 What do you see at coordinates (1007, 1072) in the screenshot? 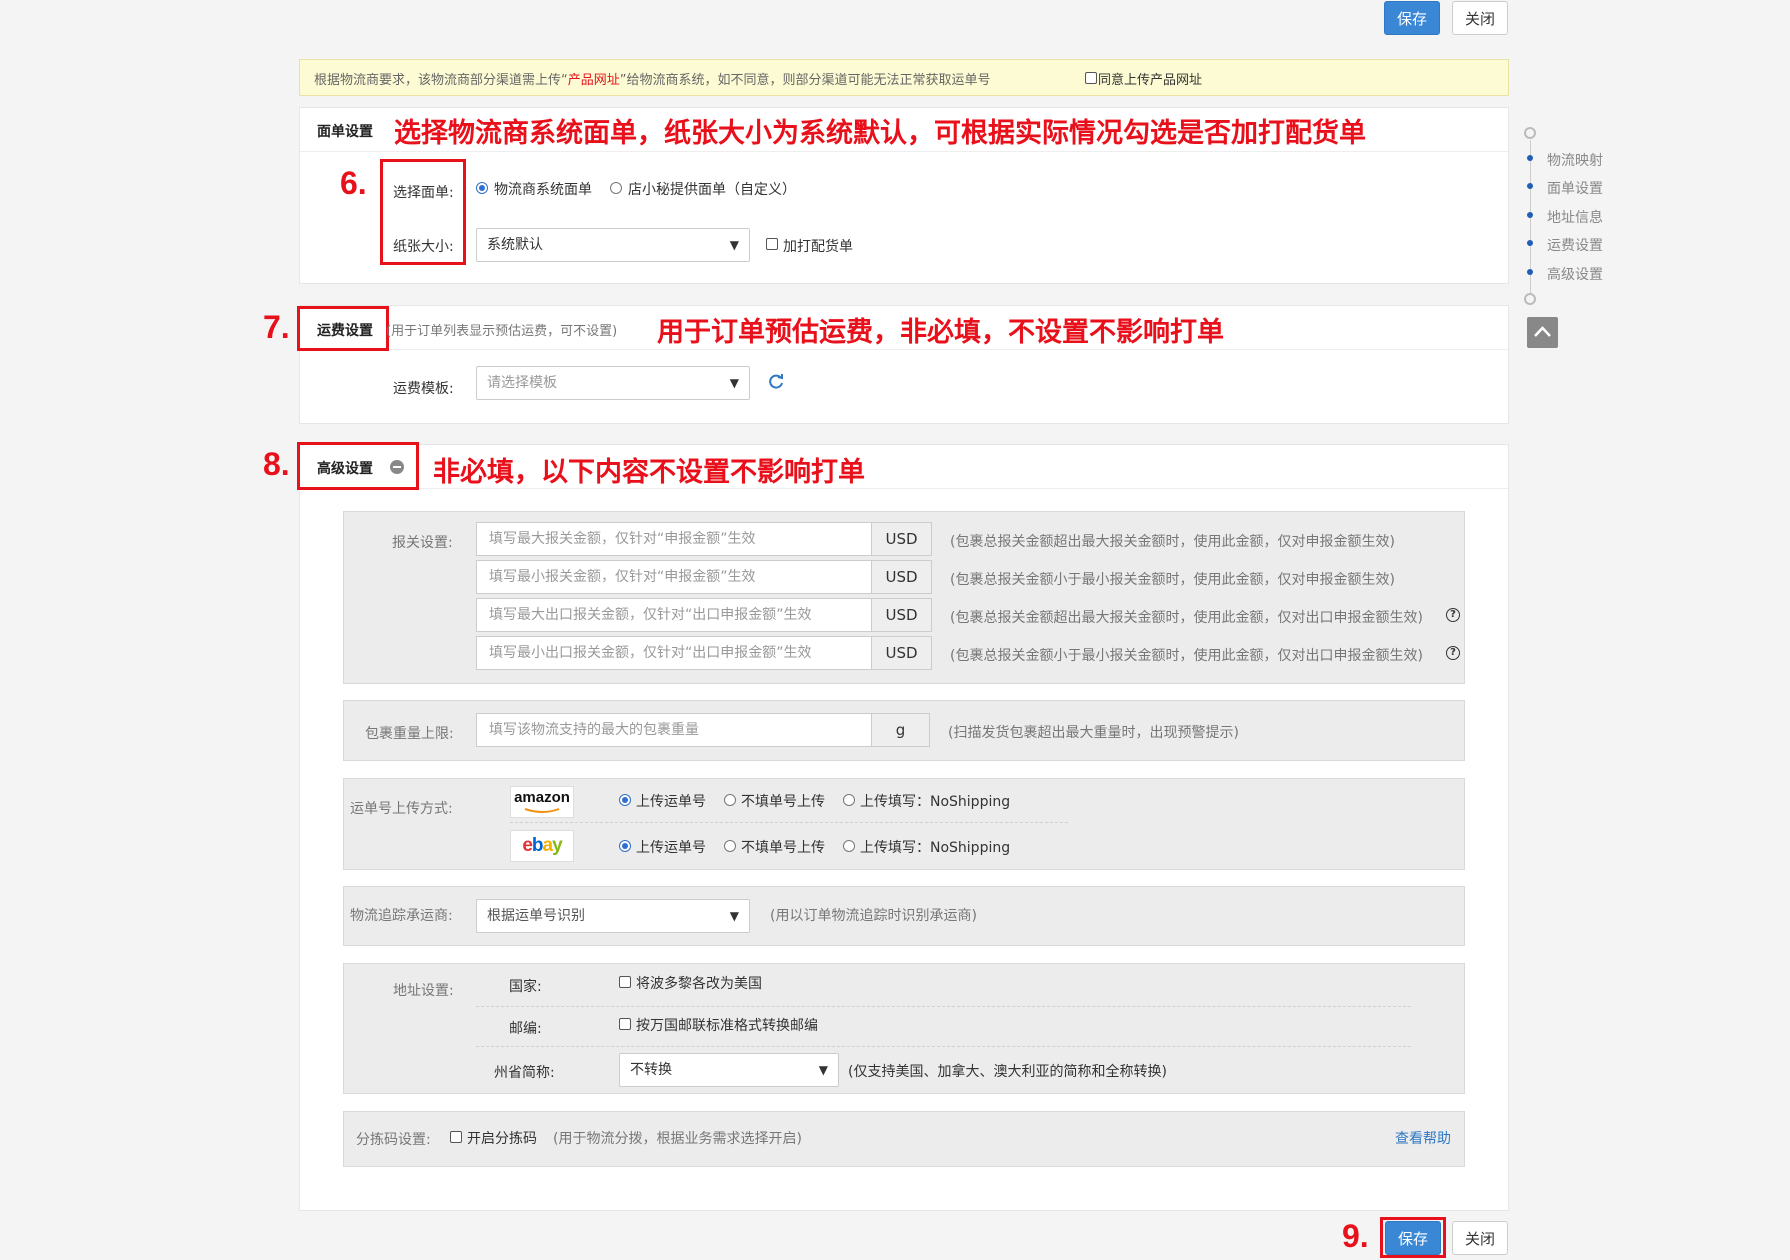
I see `state-abbr-hint: (仅支持美国、加拿大、澳大利亚的简称和全称转换)` at bounding box center [1007, 1072].